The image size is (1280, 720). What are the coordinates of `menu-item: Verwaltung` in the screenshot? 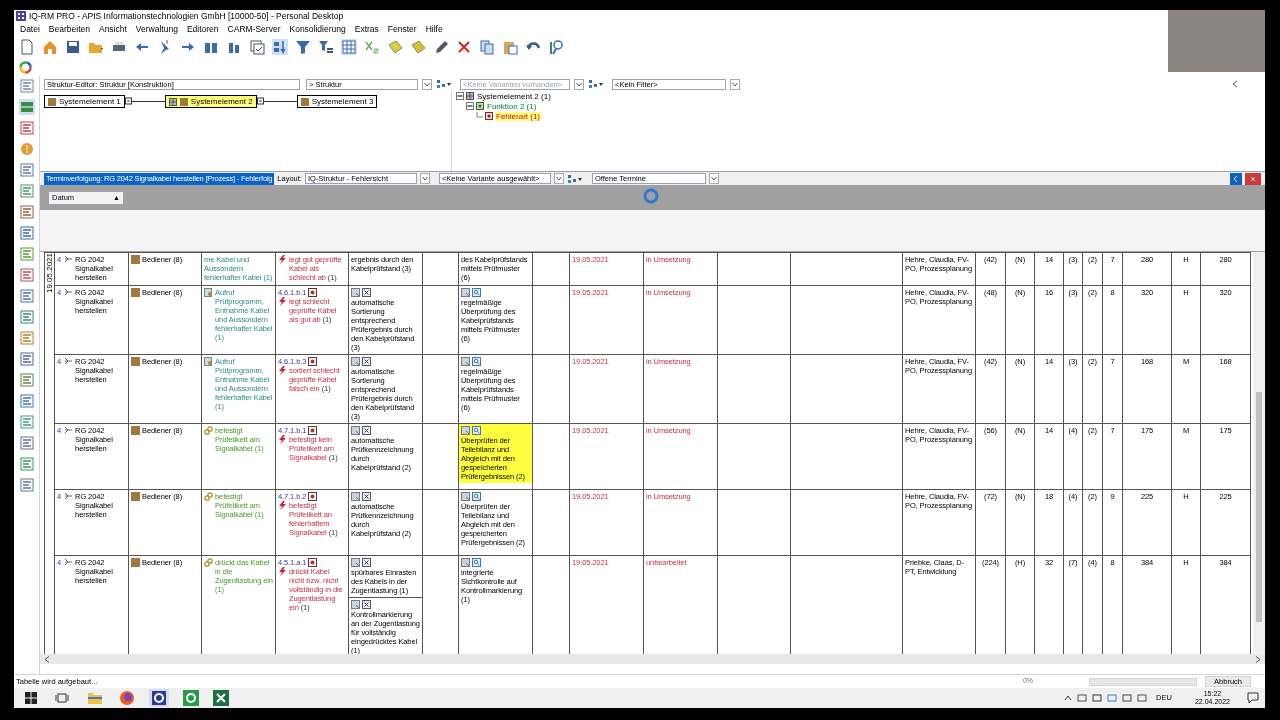 It's located at (156, 29).